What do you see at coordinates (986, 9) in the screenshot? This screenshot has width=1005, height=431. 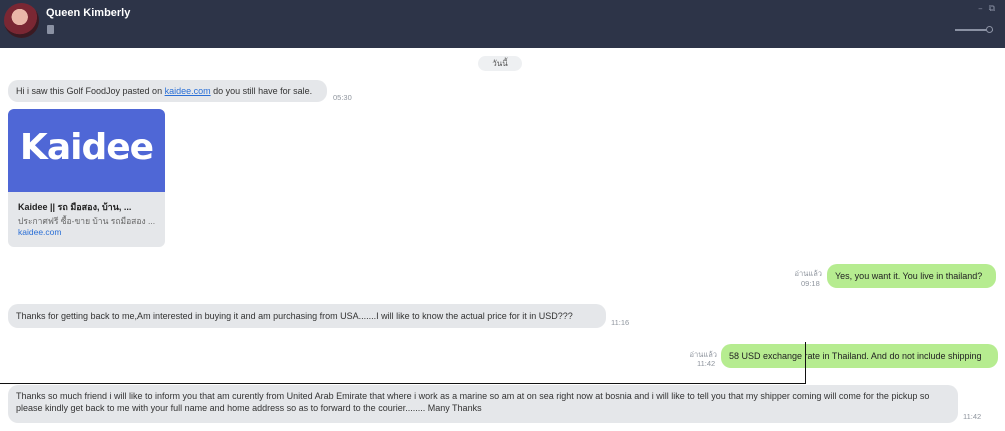 I see `window-controls: – ⧉` at bounding box center [986, 9].